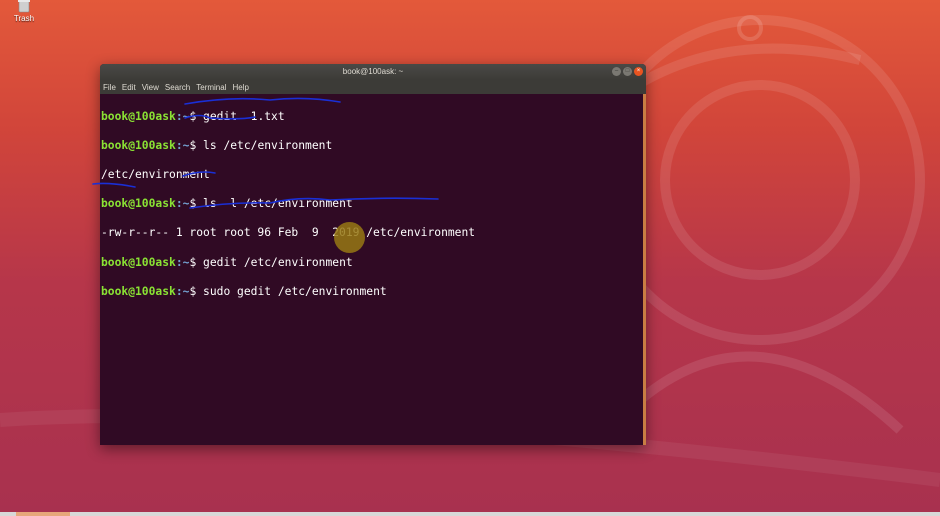  I want to click on minimize-button: –, so click(616, 71).